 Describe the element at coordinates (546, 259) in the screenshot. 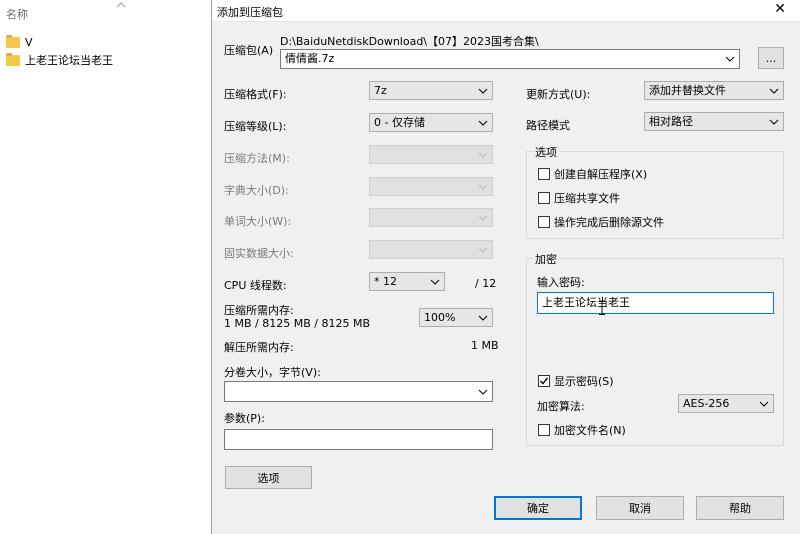

I see `encryption-group-title: 加密` at that location.